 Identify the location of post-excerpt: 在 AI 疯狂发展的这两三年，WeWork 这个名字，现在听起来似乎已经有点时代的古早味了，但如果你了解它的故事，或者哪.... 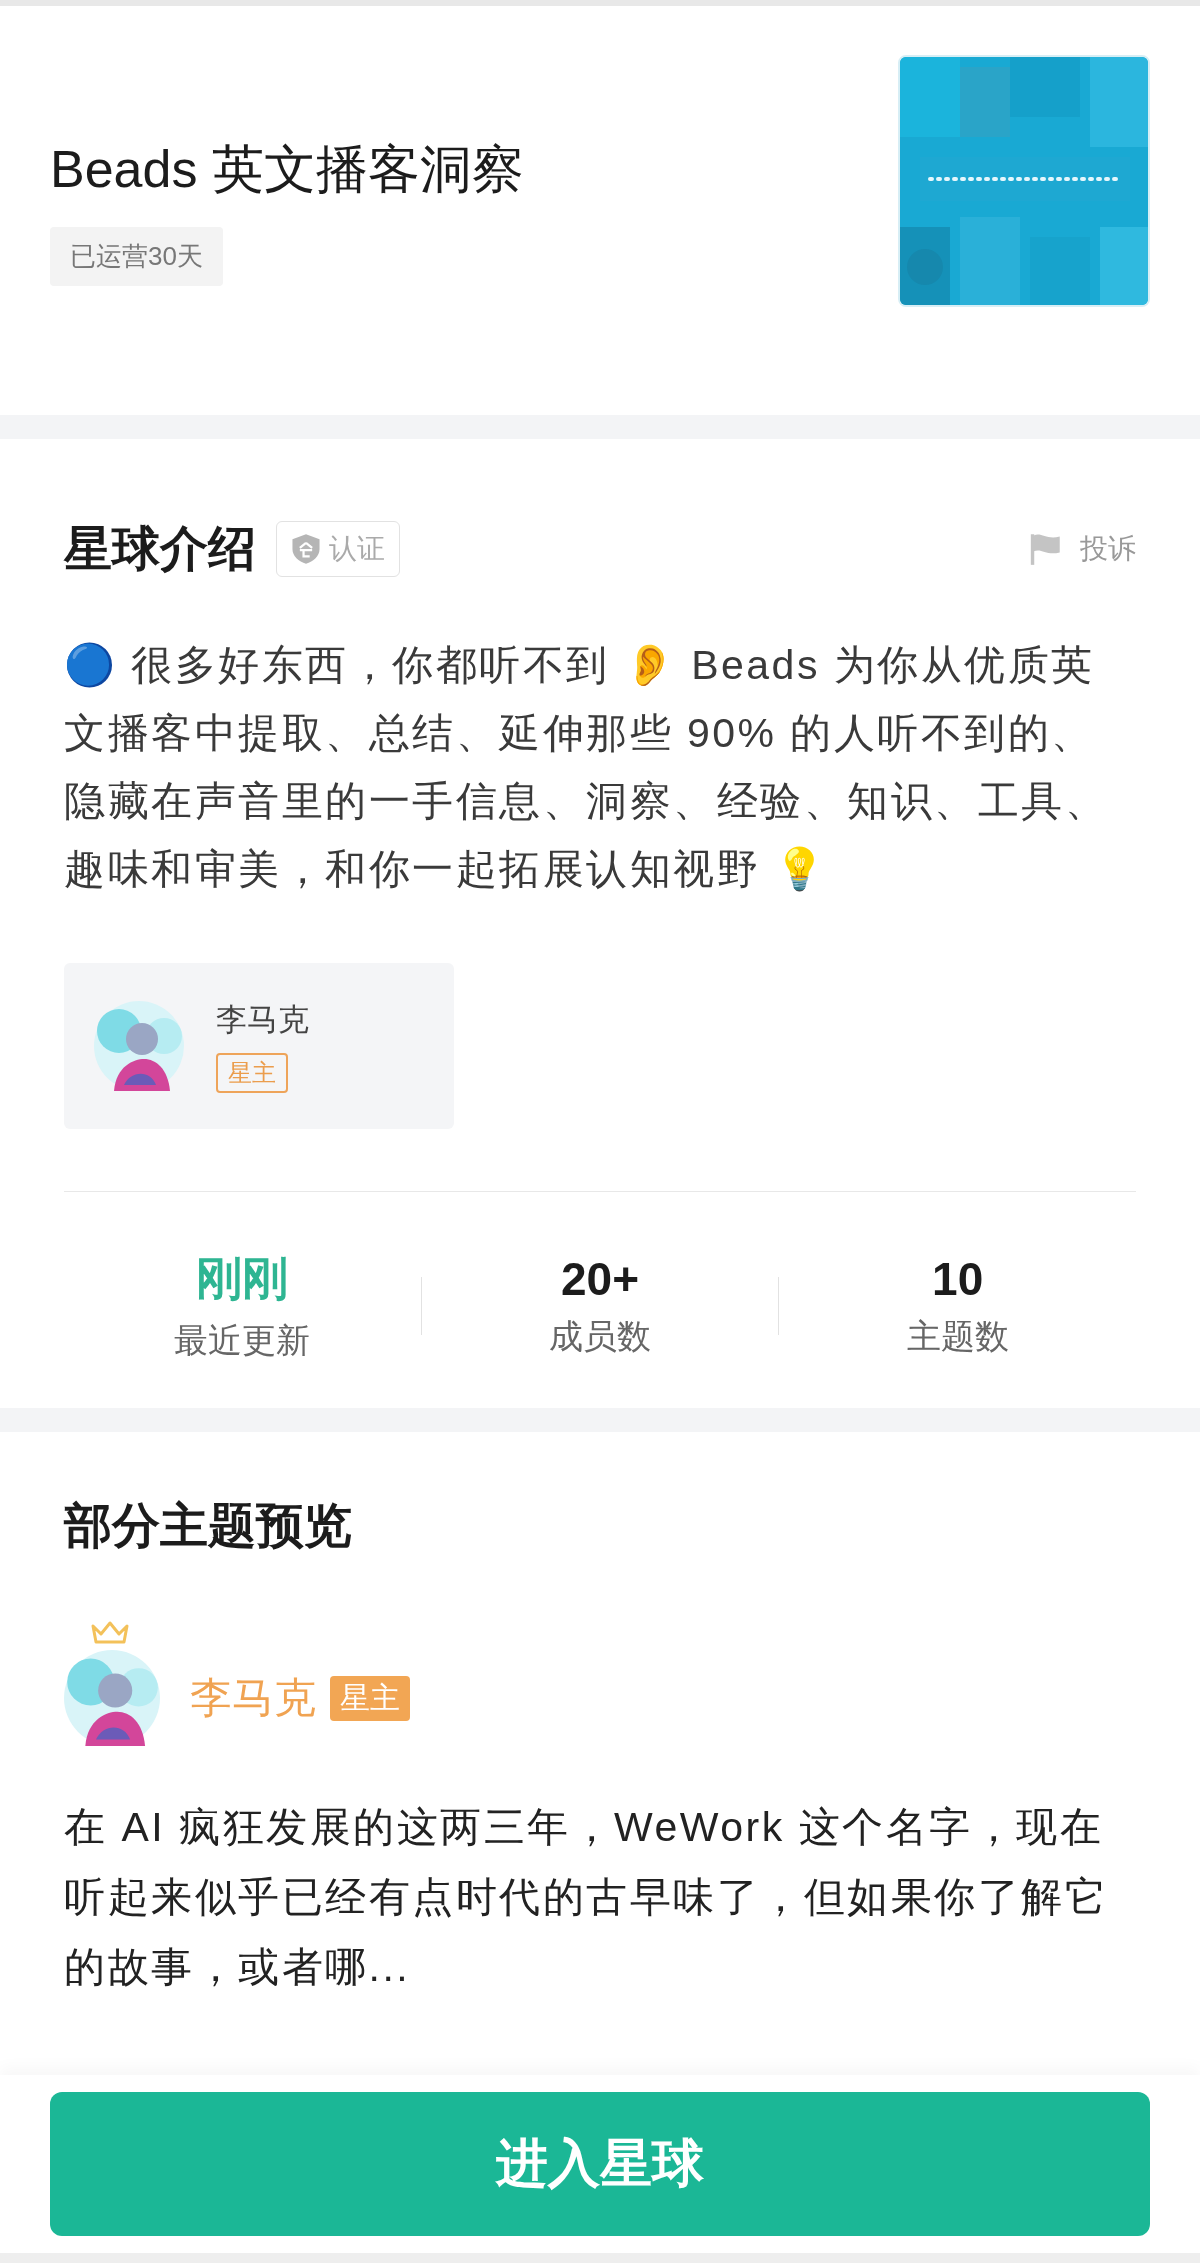
(600, 1897).